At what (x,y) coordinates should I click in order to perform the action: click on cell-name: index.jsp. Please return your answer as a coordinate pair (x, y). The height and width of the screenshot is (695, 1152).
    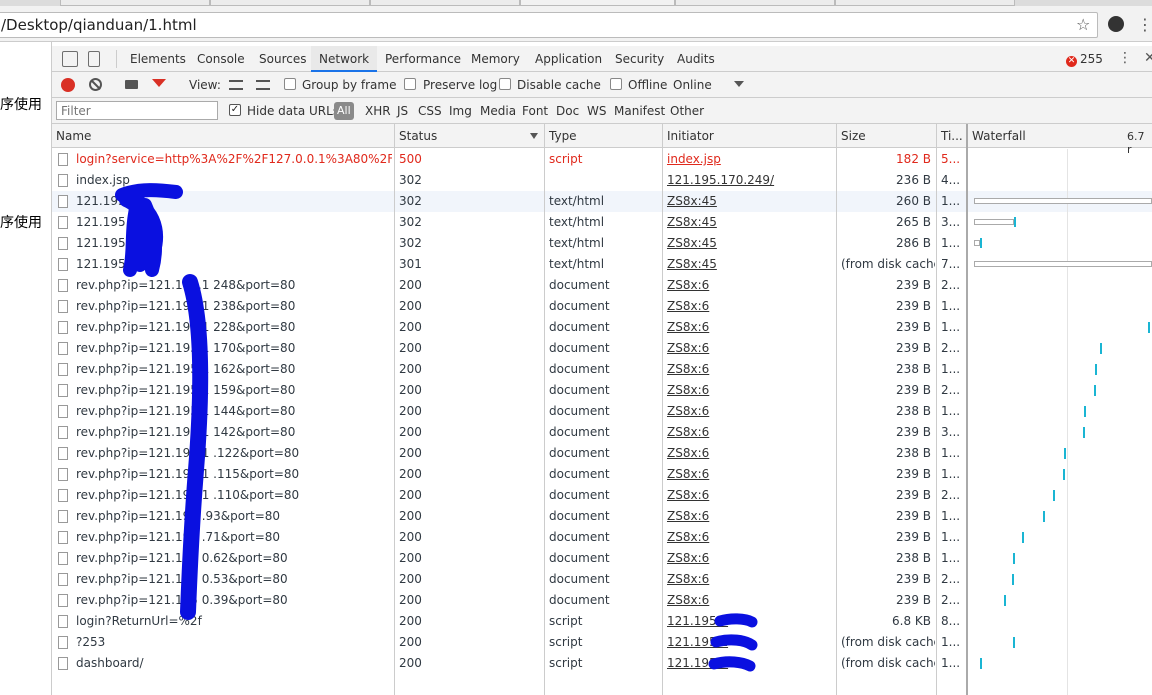
    Looking at the image, I should click on (103, 180).